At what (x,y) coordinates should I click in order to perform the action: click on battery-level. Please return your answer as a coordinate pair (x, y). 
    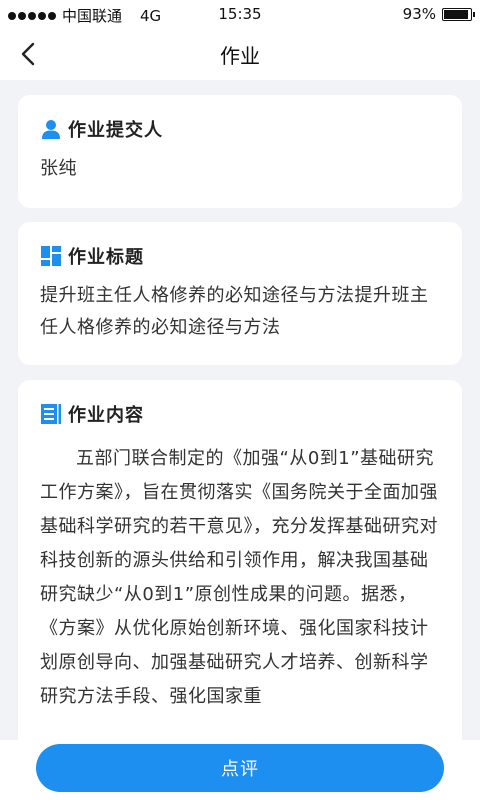
    Looking at the image, I should click on (456, 14).